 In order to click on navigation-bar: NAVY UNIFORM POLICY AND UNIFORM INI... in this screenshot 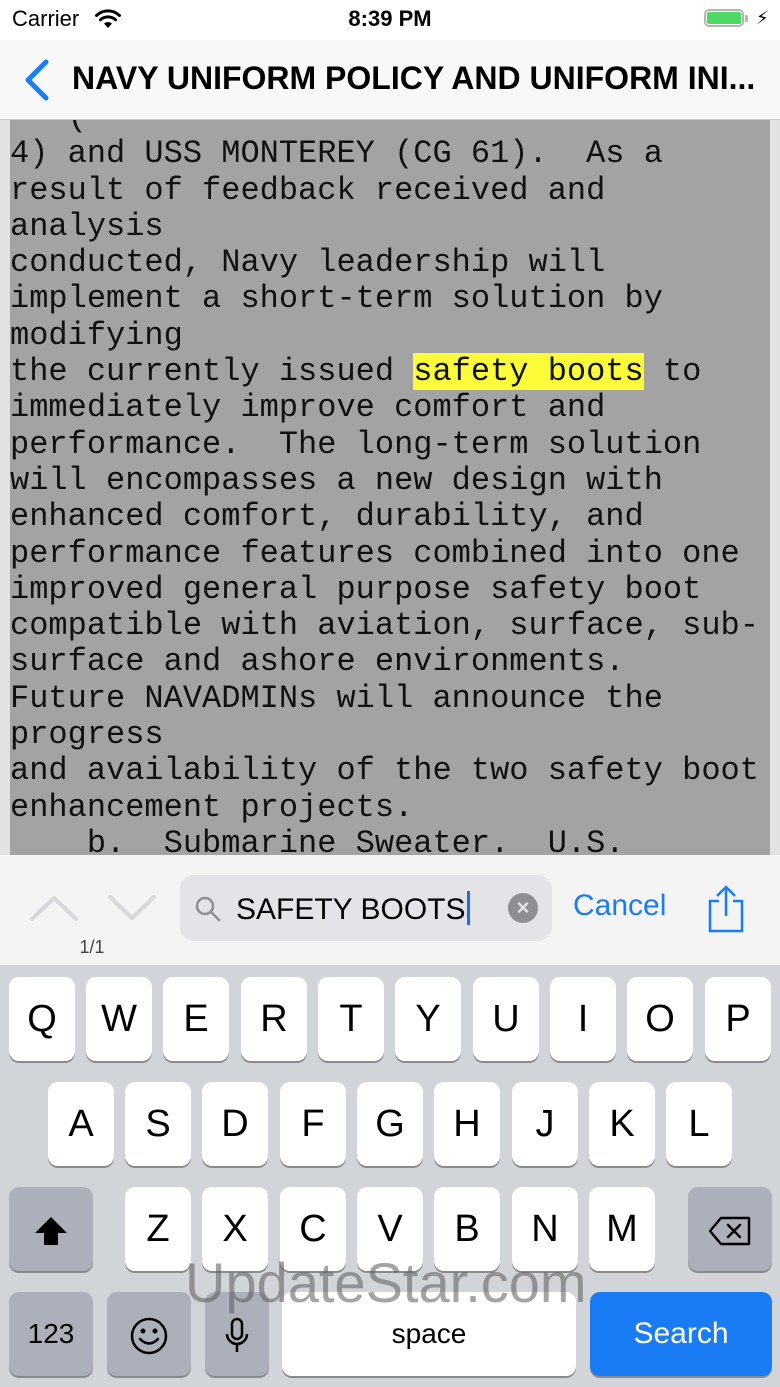, I will do `click(390, 80)`.